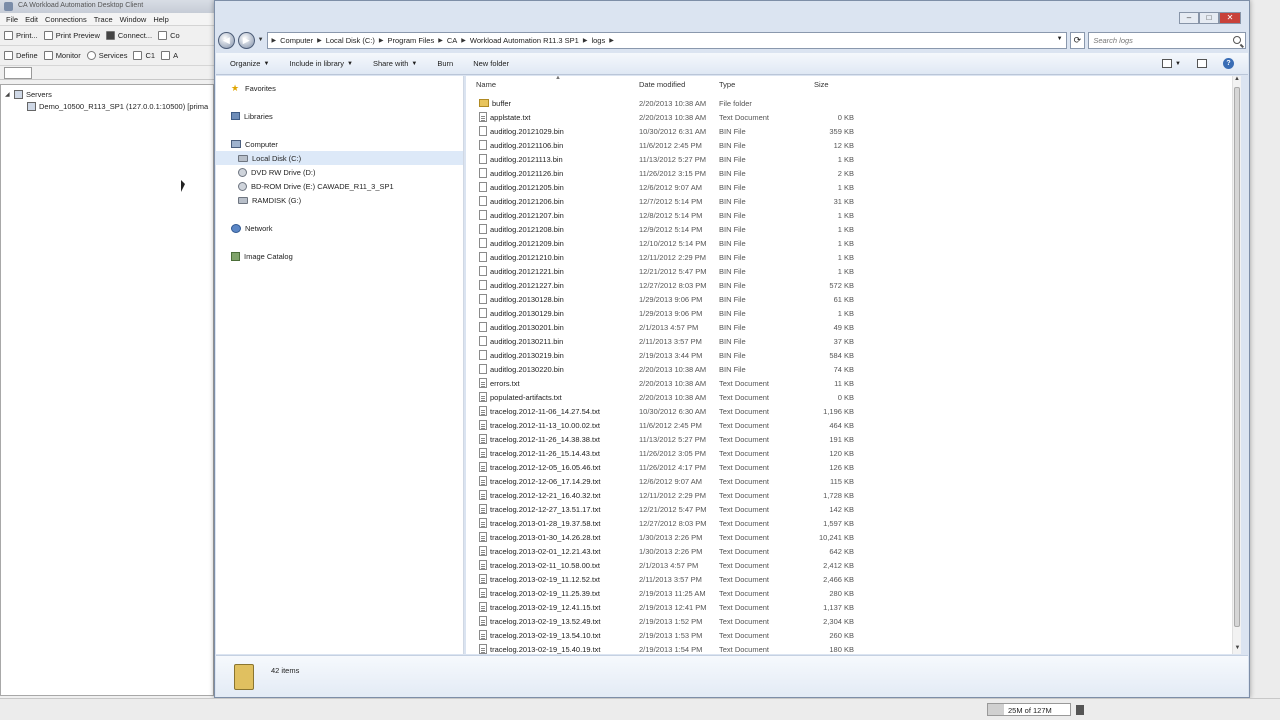 Image resolution: width=1280 pixels, height=720 pixels. Describe the element at coordinates (598, 40) in the screenshot. I see `crumb-logs: logs` at that location.